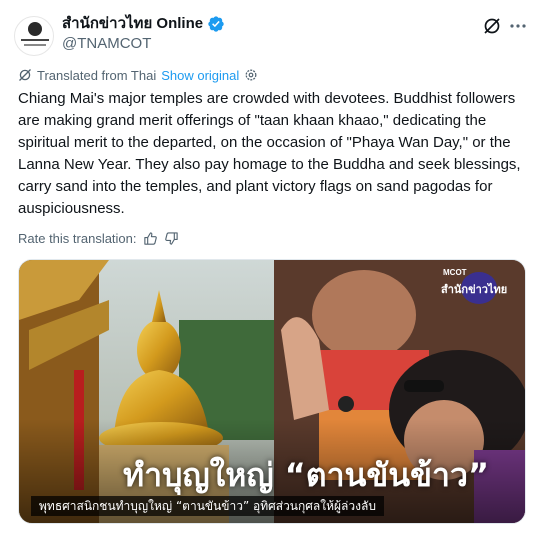  I want to click on translation-notice: Translated from Thai Show original, so click(138, 75).